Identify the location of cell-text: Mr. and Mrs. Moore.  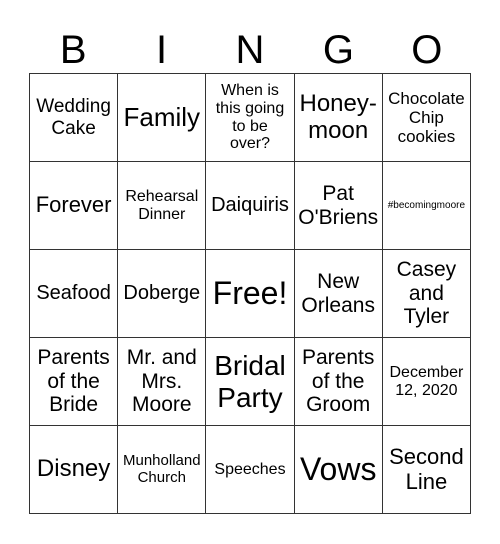
(161, 381).